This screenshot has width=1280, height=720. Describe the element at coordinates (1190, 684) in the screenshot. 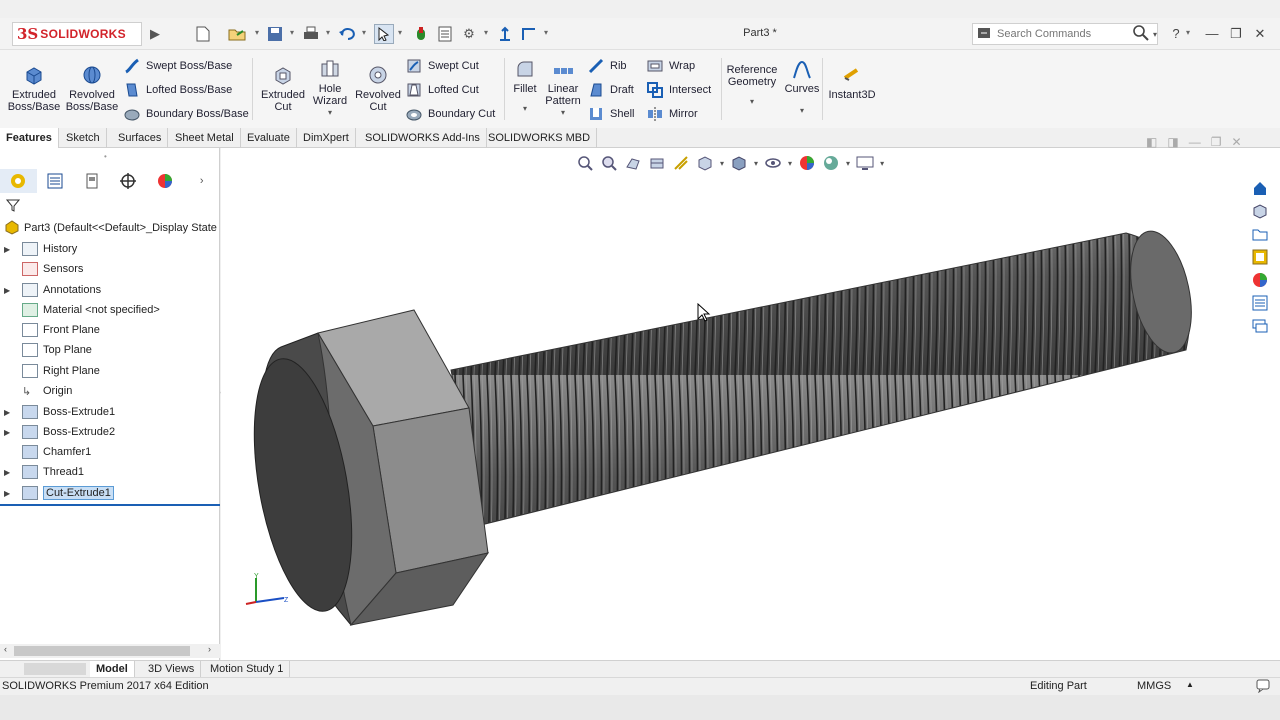

I see `unit-system-arrow-icon: ▲` at that location.